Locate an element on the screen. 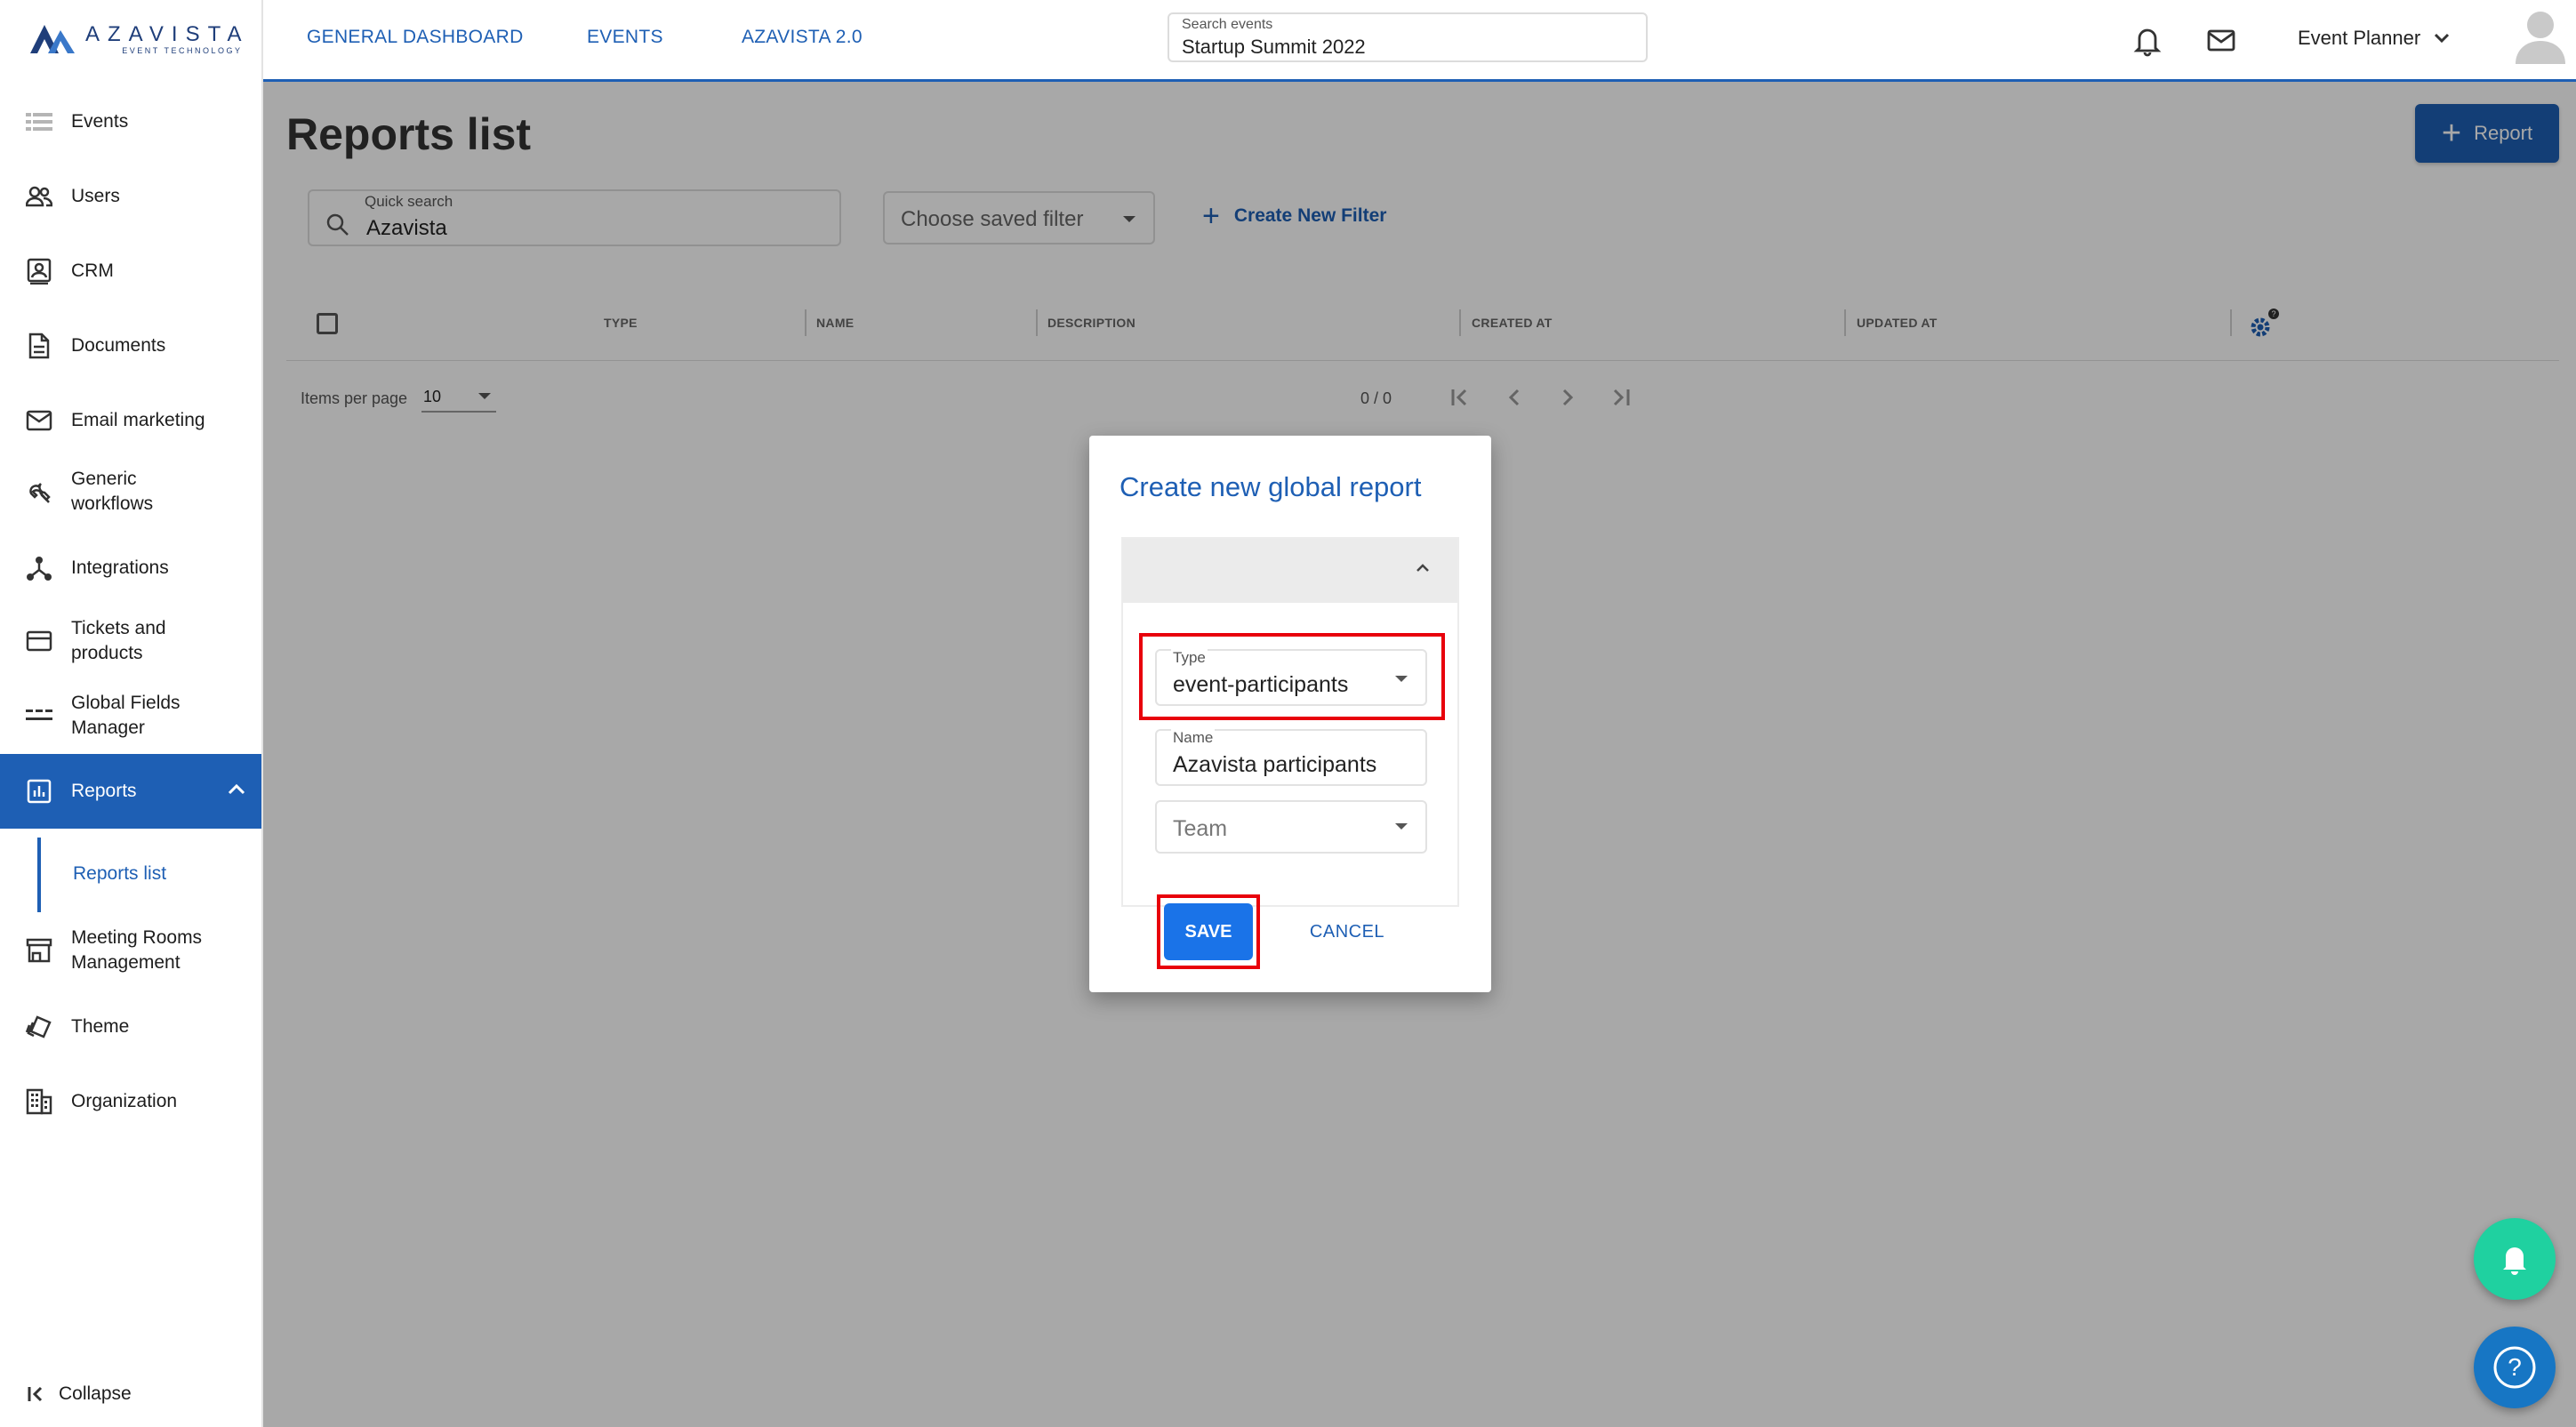 This screenshot has height=1427, width=2576. event-search-value: Startup Summit 2022 is located at coordinates (1274, 47).